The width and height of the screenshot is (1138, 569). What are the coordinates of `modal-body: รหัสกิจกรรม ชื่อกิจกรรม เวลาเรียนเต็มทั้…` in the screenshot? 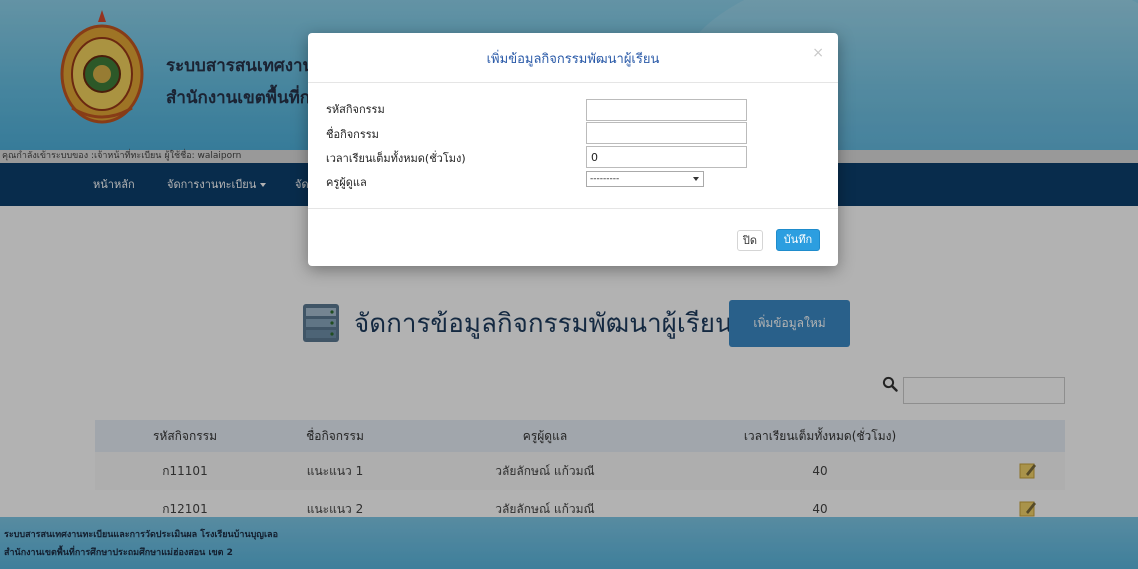 It's located at (573, 146).